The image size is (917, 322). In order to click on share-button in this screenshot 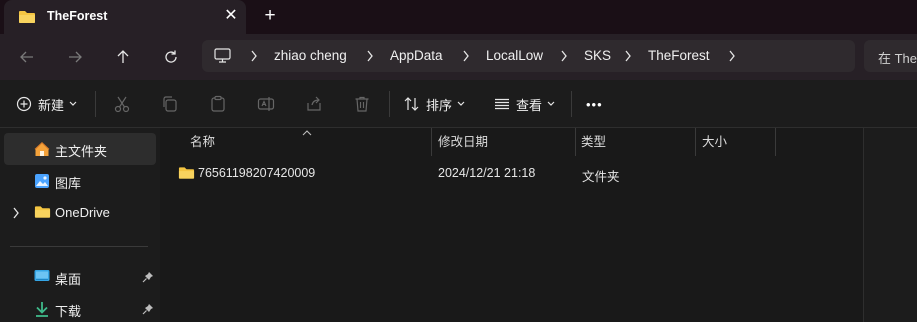, I will do `click(314, 104)`.